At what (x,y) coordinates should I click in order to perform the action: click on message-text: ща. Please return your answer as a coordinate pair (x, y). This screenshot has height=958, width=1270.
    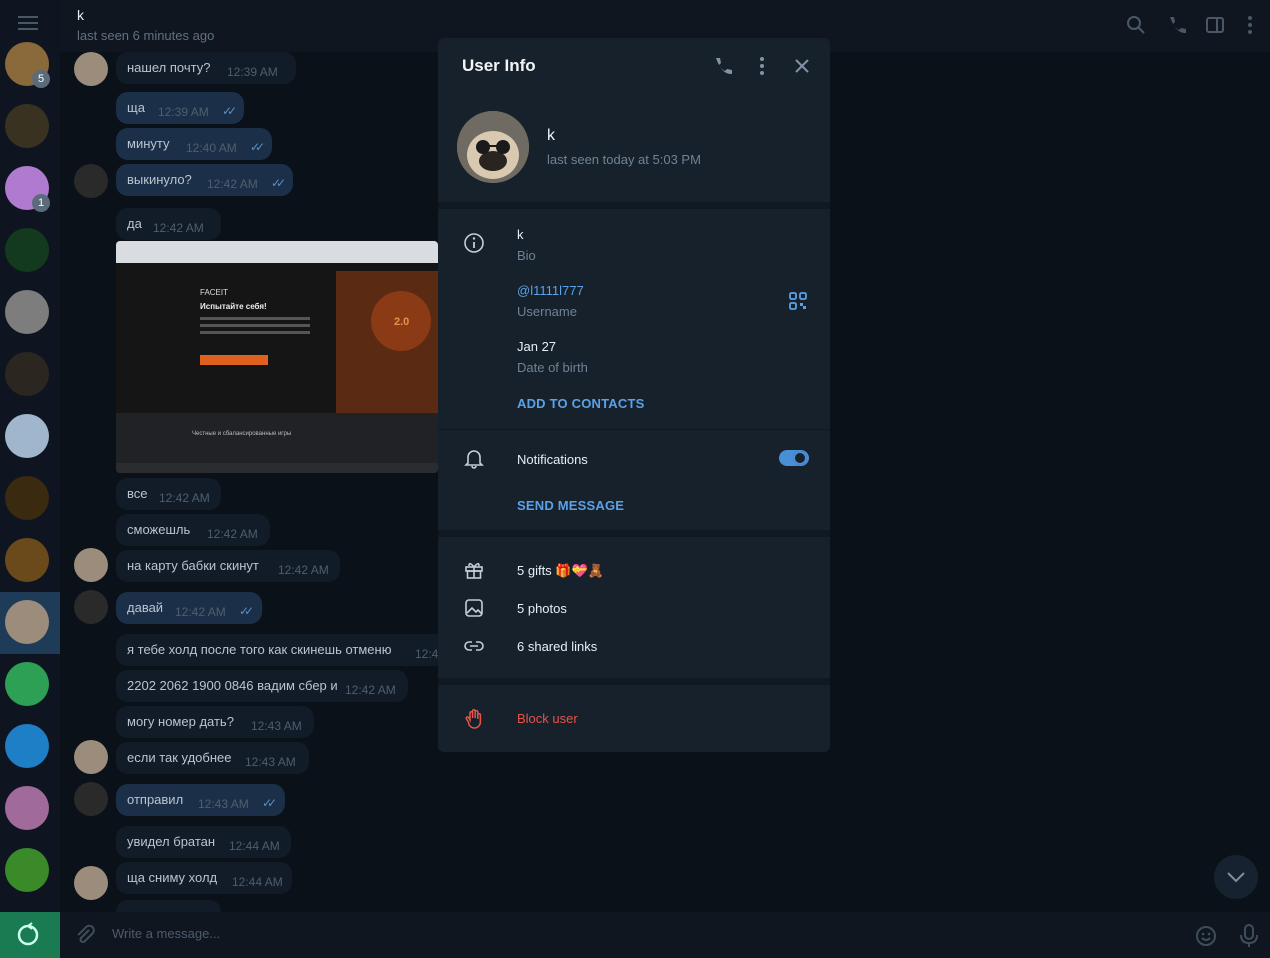
    Looking at the image, I should click on (136, 107).